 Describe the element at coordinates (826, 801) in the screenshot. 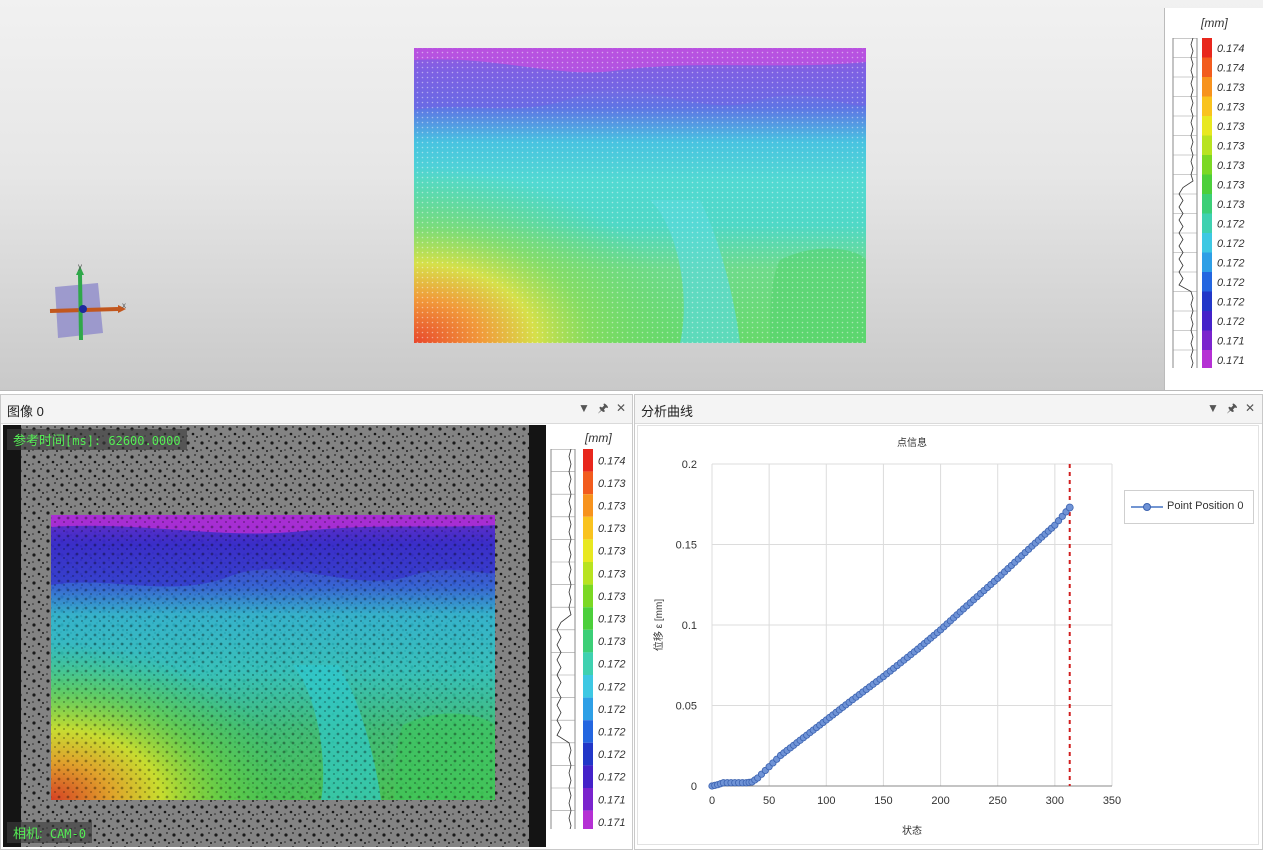

I see `x-tick-label: 100` at that location.